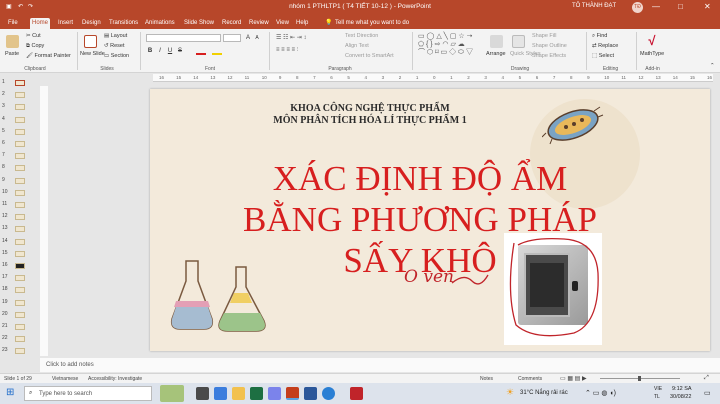 The image size is (720, 404). What do you see at coordinates (257, 38) in the screenshot?
I see `shrink-font-button: A` at bounding box center [257, 38].